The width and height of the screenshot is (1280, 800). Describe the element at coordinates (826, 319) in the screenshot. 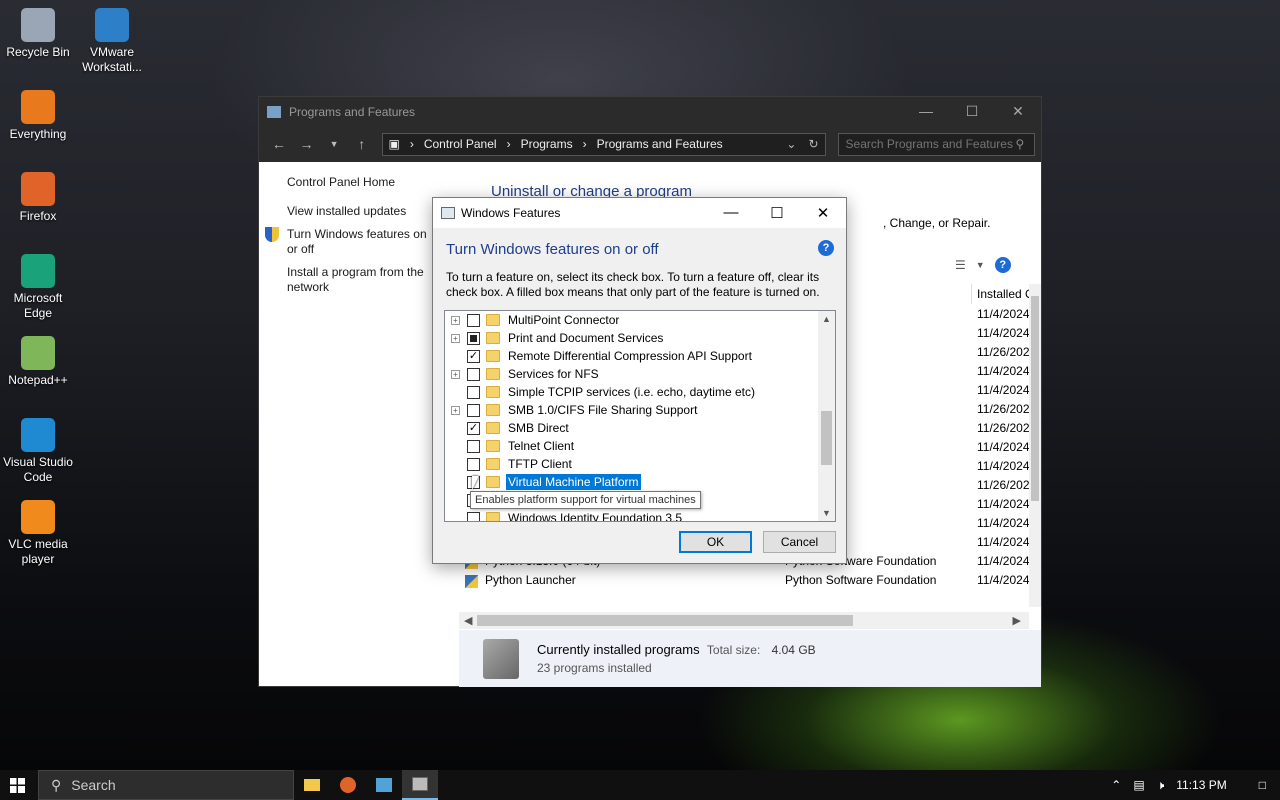

I see `scroll-up-icon: ▲` at that location.